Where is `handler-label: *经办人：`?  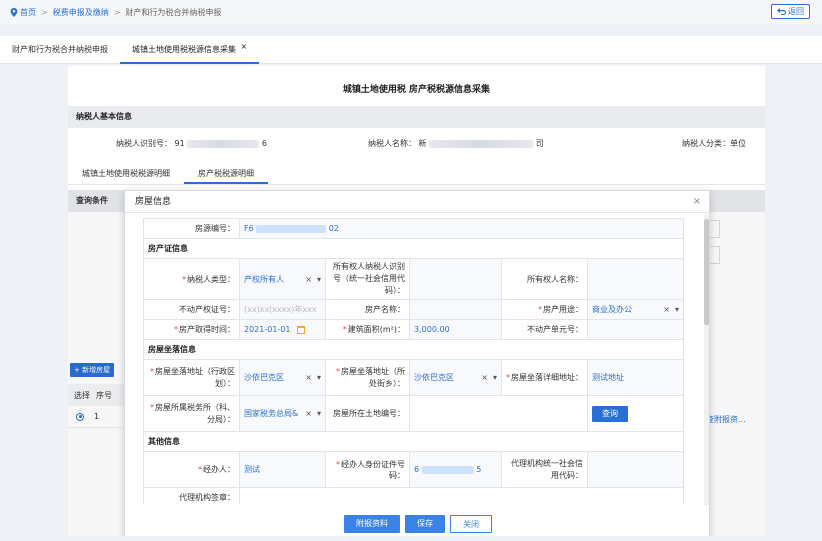
handler-label: *经办人： is located at coordinates (191, 469).